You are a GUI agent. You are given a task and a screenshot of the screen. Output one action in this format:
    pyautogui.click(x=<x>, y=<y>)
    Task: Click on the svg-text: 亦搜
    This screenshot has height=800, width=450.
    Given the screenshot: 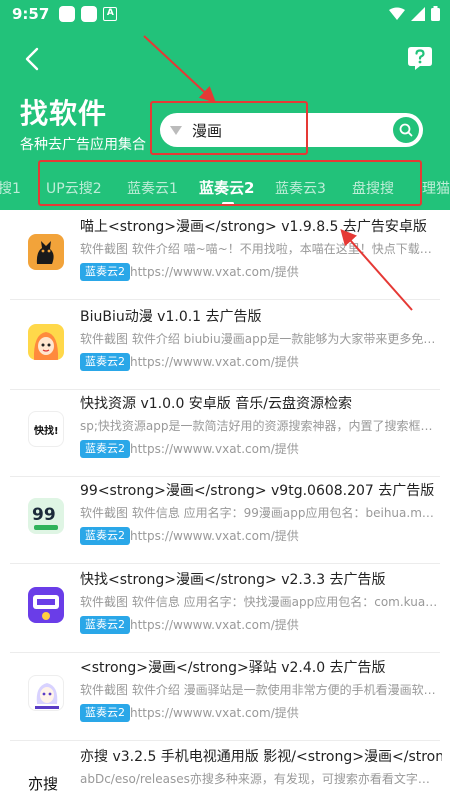 What is the action you would take?
    pyautogui.click(x=43, y=784)
    